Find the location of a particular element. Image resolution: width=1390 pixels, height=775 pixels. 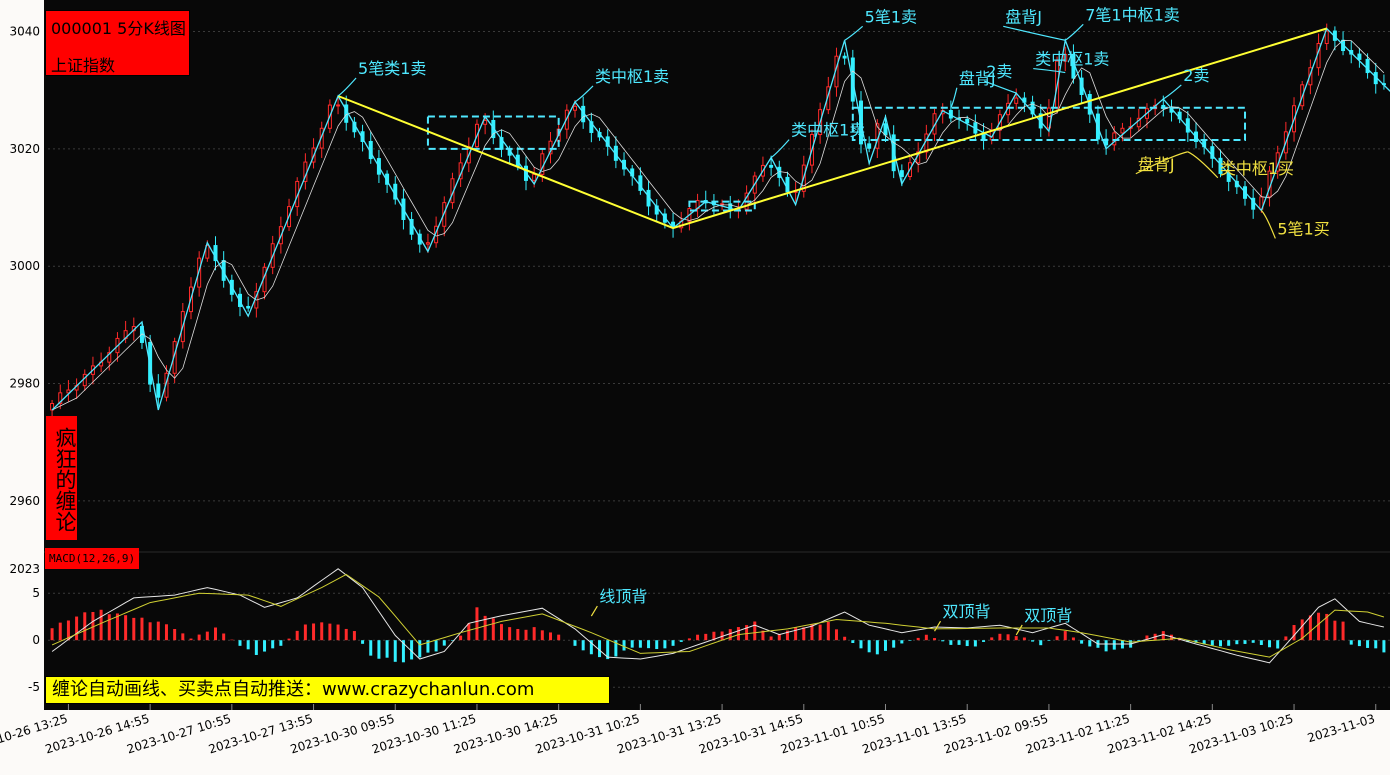

symbol-title-box: 000001 5分K线图 上证指数 is located at coordinates (117, 43).